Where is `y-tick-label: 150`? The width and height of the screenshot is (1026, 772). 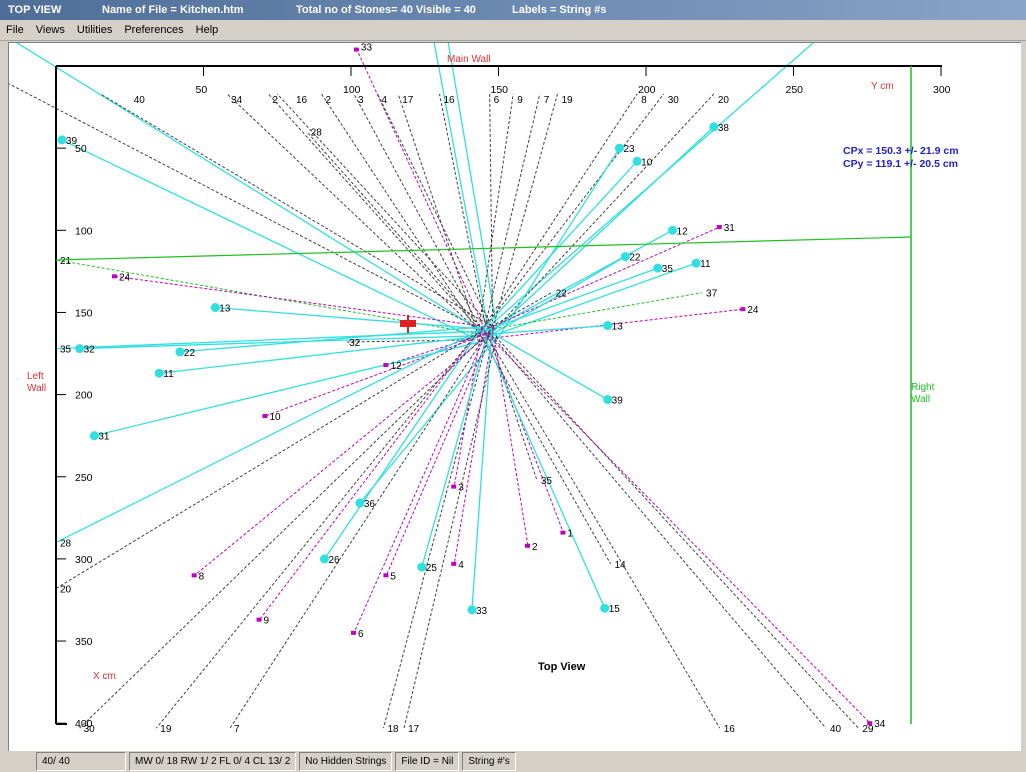 y-tick-label: 150 is located at coordinates (84, 313).